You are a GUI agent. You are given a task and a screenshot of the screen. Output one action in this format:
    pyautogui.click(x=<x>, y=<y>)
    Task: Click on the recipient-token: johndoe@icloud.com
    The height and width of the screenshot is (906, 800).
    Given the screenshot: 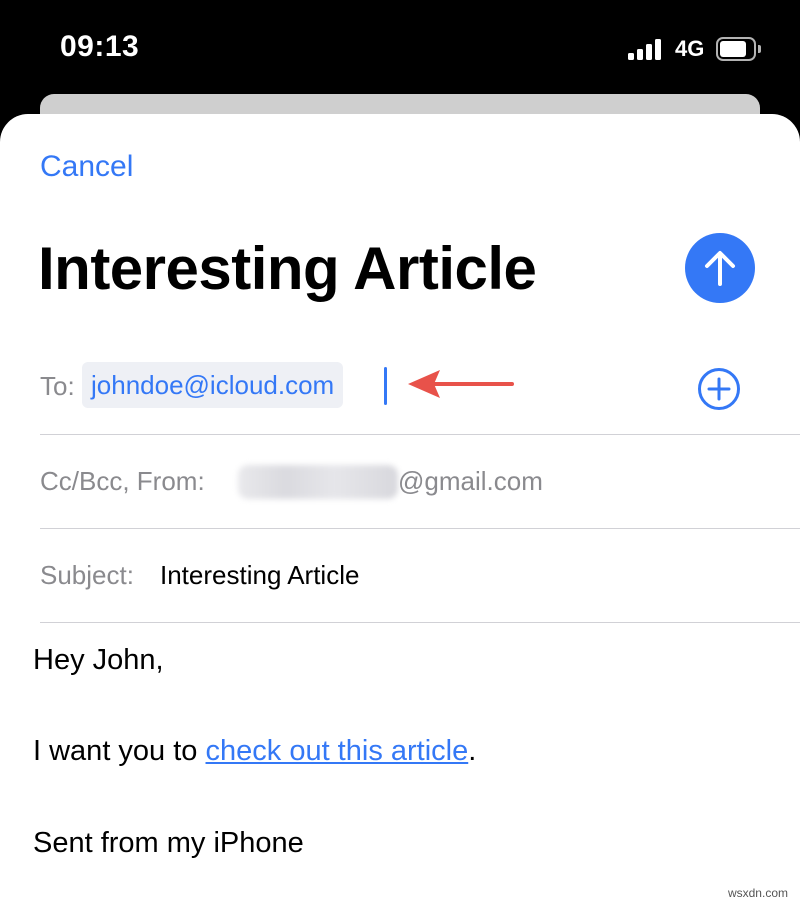 What is the action you would take?
    pyautogui.click(x=213, y=385)
    